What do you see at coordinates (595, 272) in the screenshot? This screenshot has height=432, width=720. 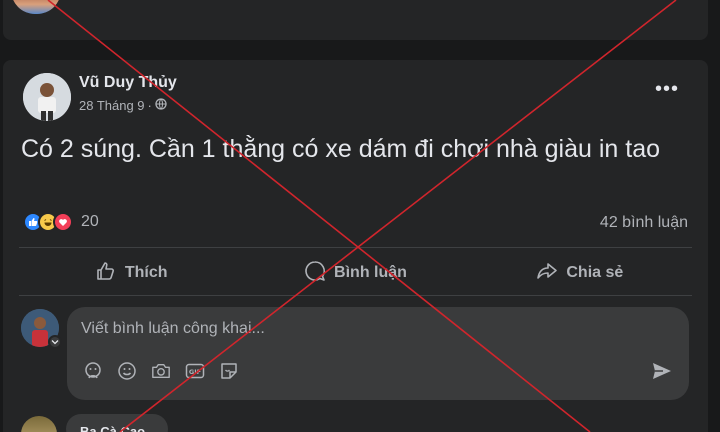 I see `share-label: Chia sẻ` at bounding box center [595, 272].